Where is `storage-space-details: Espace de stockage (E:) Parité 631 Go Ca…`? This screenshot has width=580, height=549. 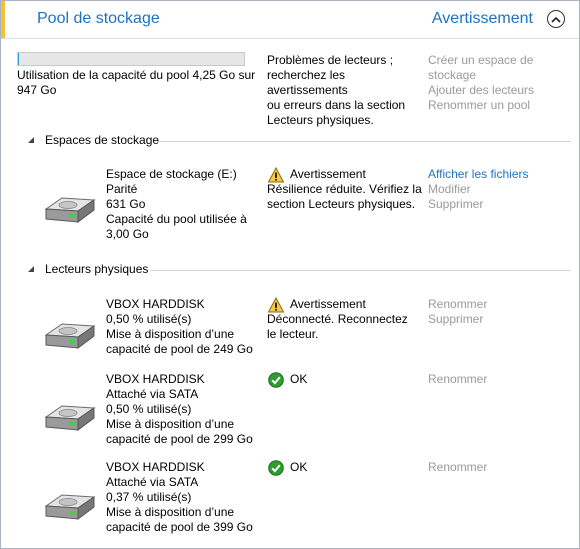 storage-space-details: Espace de stockage (E:) Parité 631 Go Ca… is located at coordinates (186, 204).